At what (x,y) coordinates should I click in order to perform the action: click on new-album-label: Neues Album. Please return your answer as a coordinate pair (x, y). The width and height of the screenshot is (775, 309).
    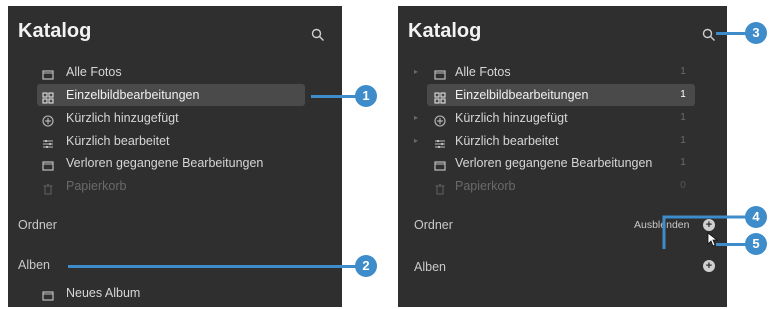
    Looking at the image, I should click on (103, 293).